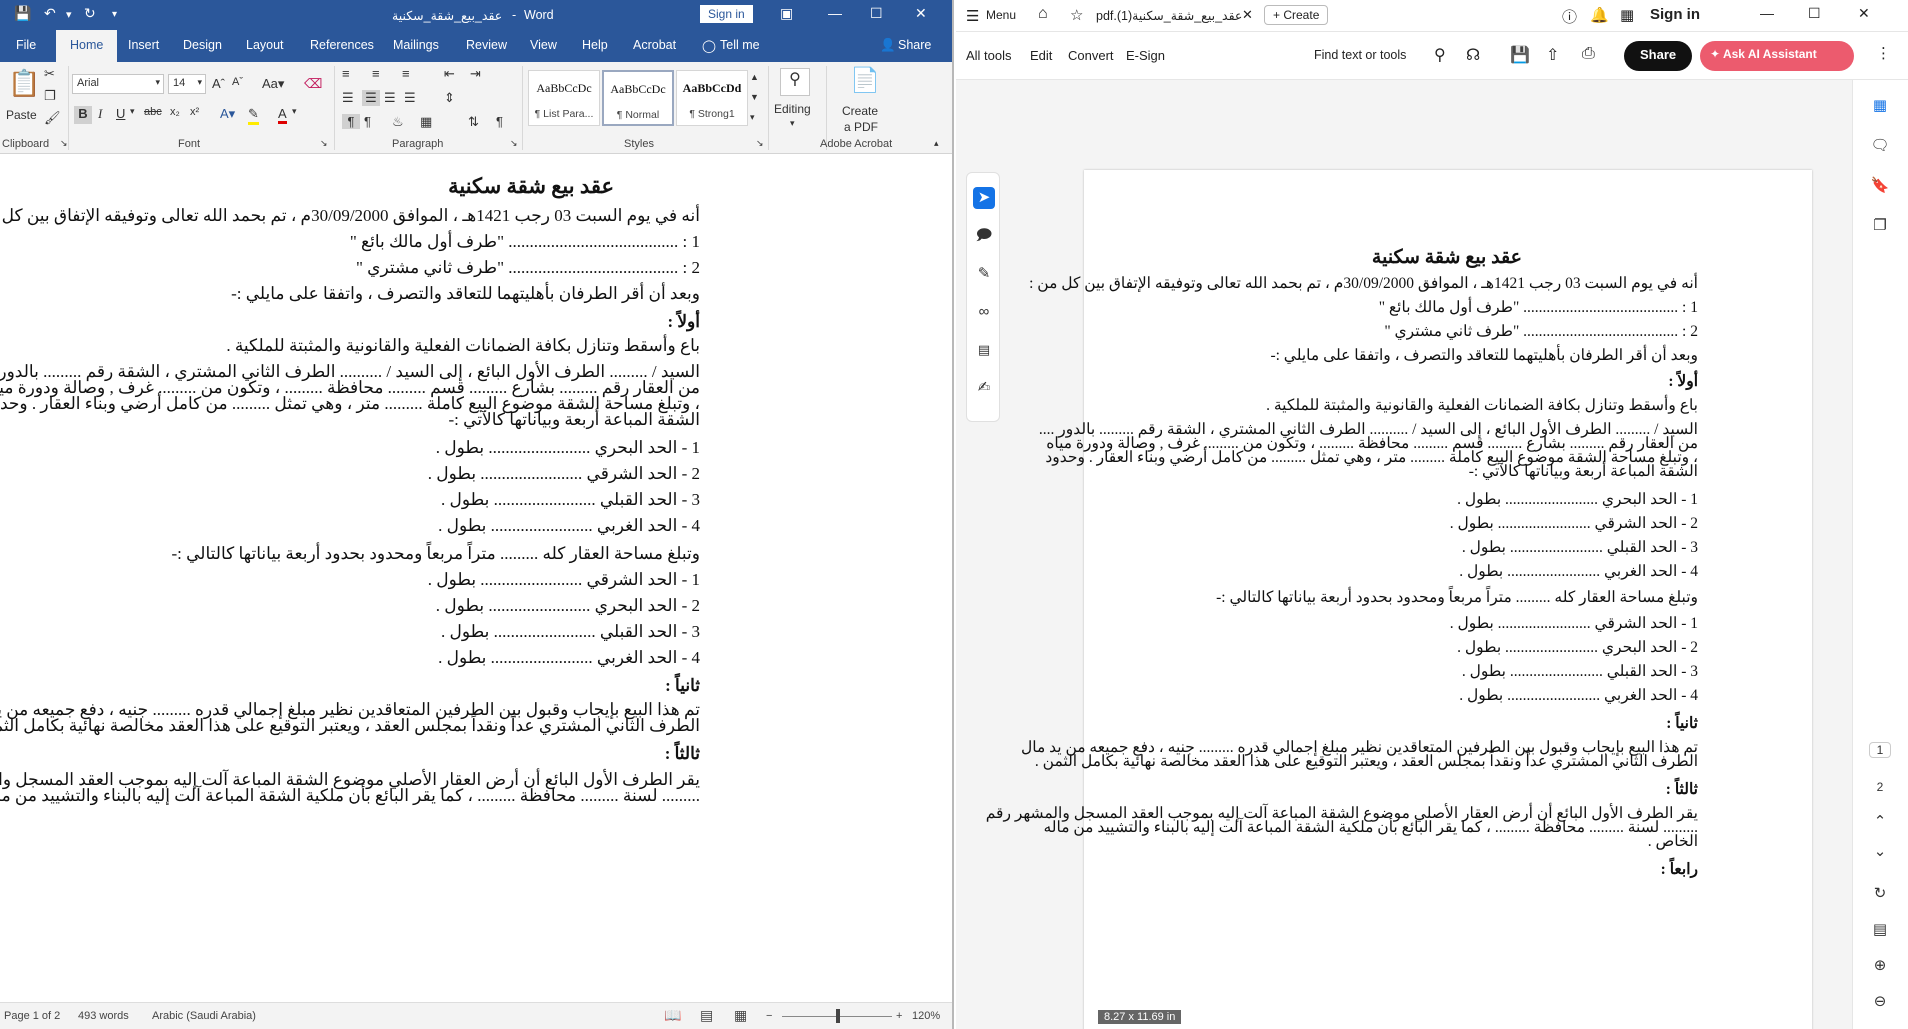 This screenshot has height=1029, width=1908. Describe the element at coordinates (227, 114) in the screenshot. I see `text-effects-icon: A▾` at that location.